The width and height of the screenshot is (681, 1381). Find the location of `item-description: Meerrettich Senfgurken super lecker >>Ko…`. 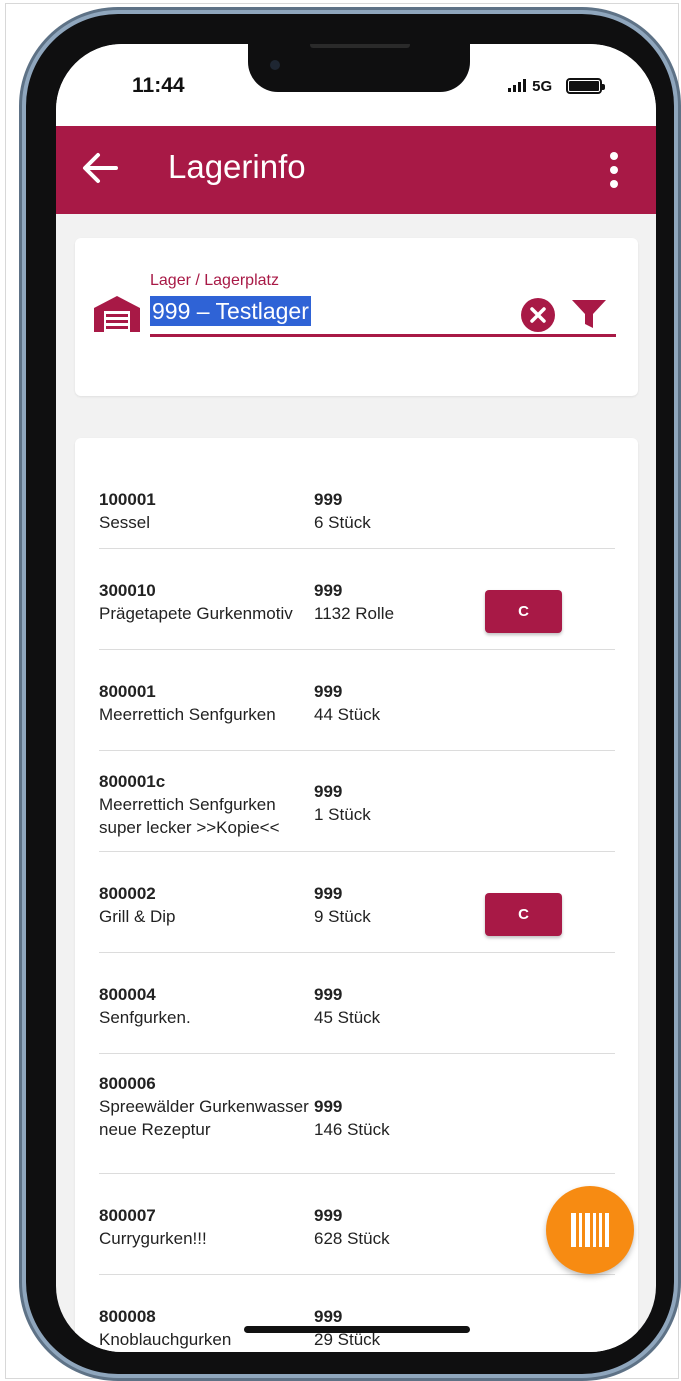

item-description: Meerrettich Senfgurken super lecker >>Ko… is located at coordinates (189, 816).